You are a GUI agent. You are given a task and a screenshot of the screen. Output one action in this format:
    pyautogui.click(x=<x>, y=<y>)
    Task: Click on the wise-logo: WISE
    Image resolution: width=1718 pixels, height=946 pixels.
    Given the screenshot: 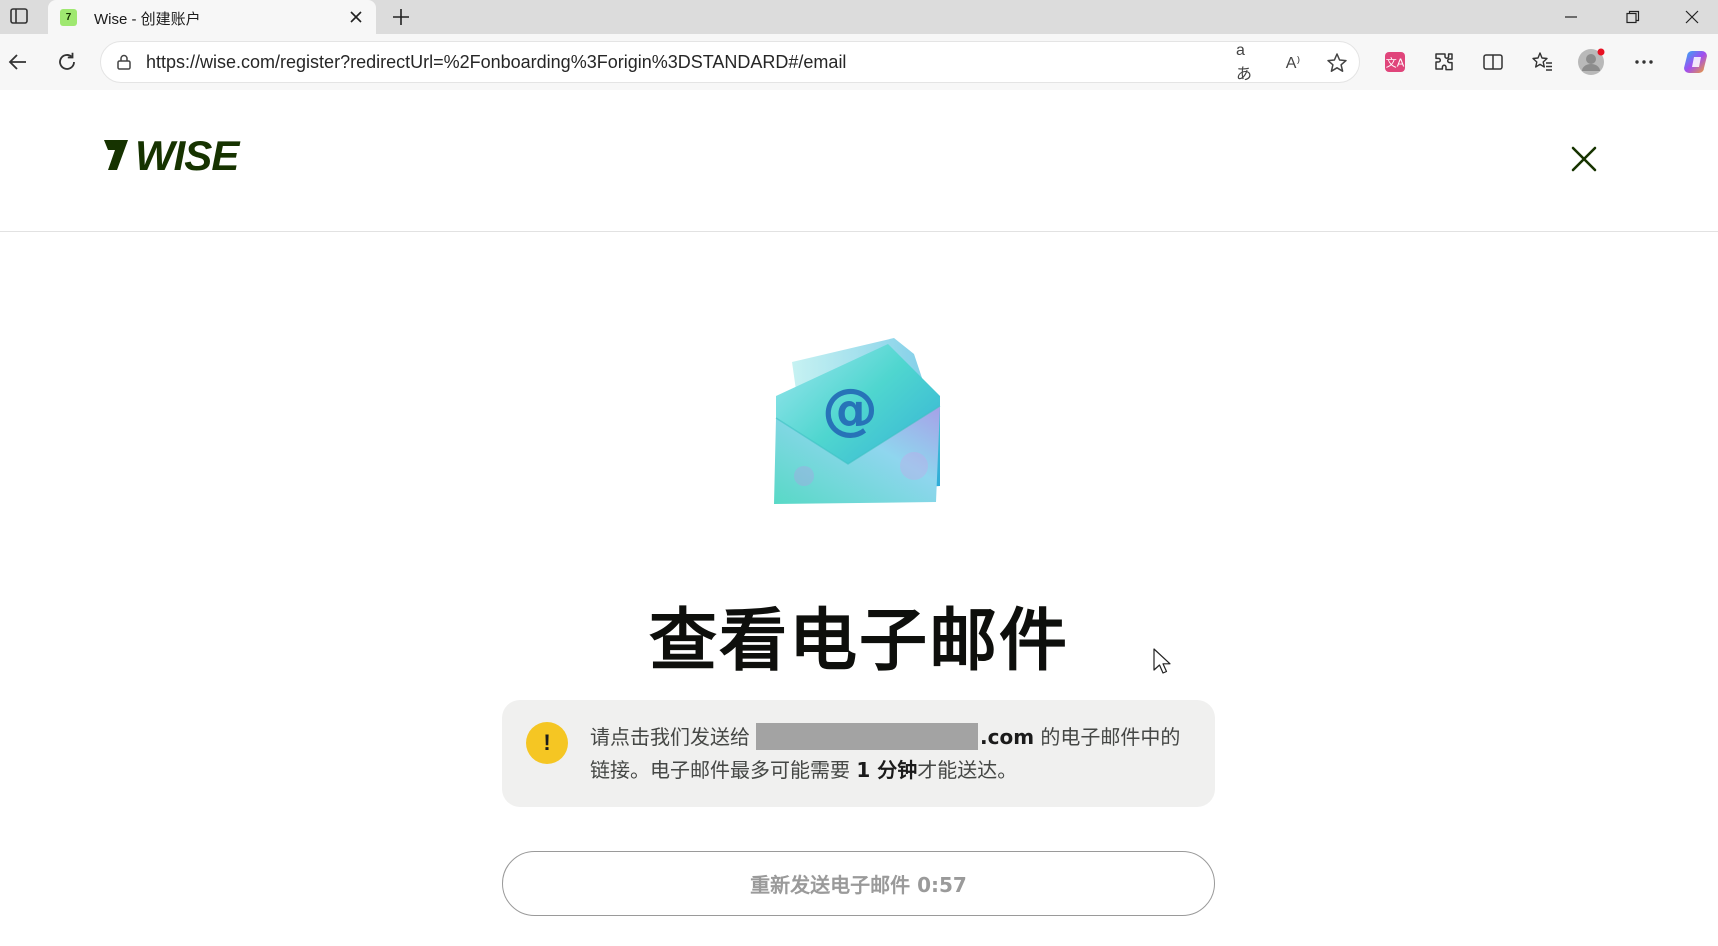 What is the action you would take?
    pyautogui.click(x=177, y=155)
    